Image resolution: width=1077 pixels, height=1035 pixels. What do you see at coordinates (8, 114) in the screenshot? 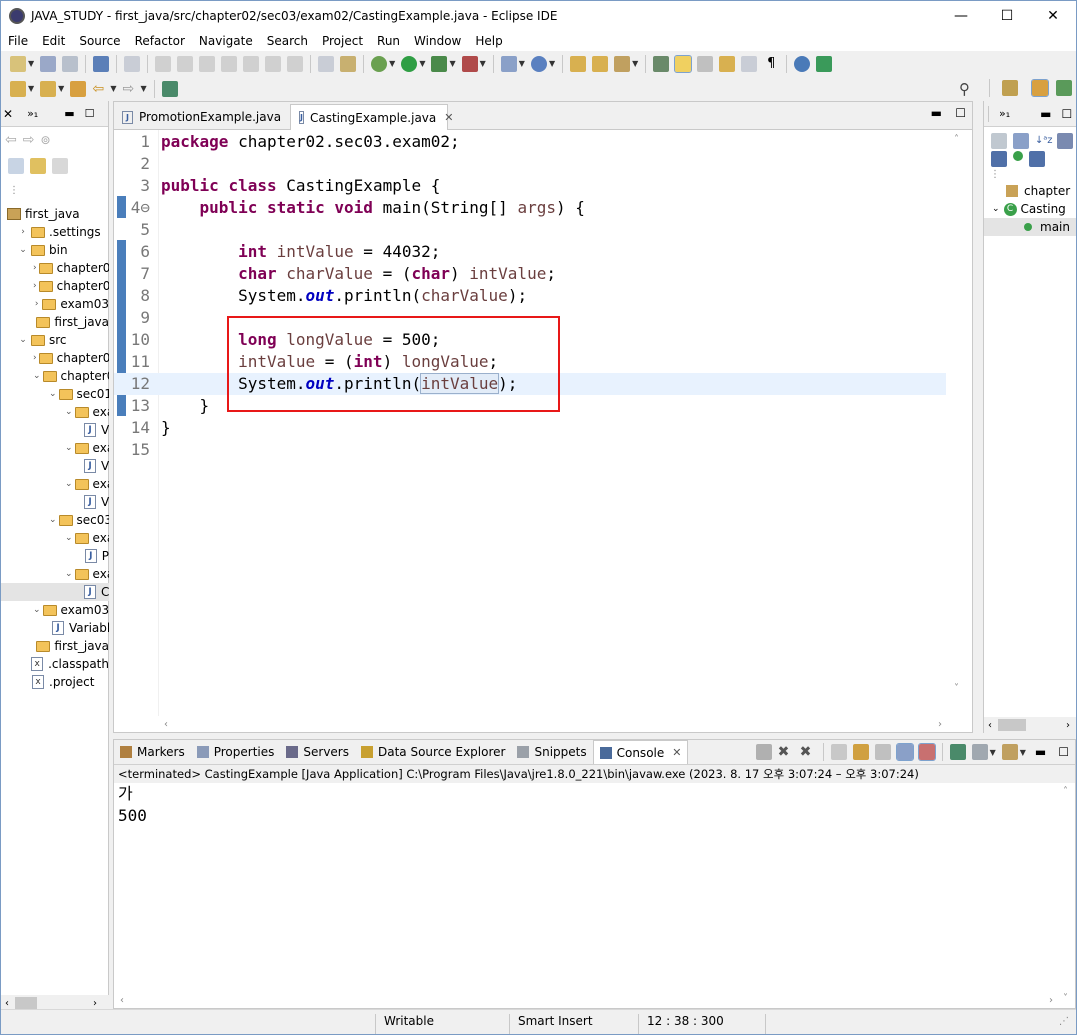
I see `close-view-icon: ✕` at bounding box center [8, 114].